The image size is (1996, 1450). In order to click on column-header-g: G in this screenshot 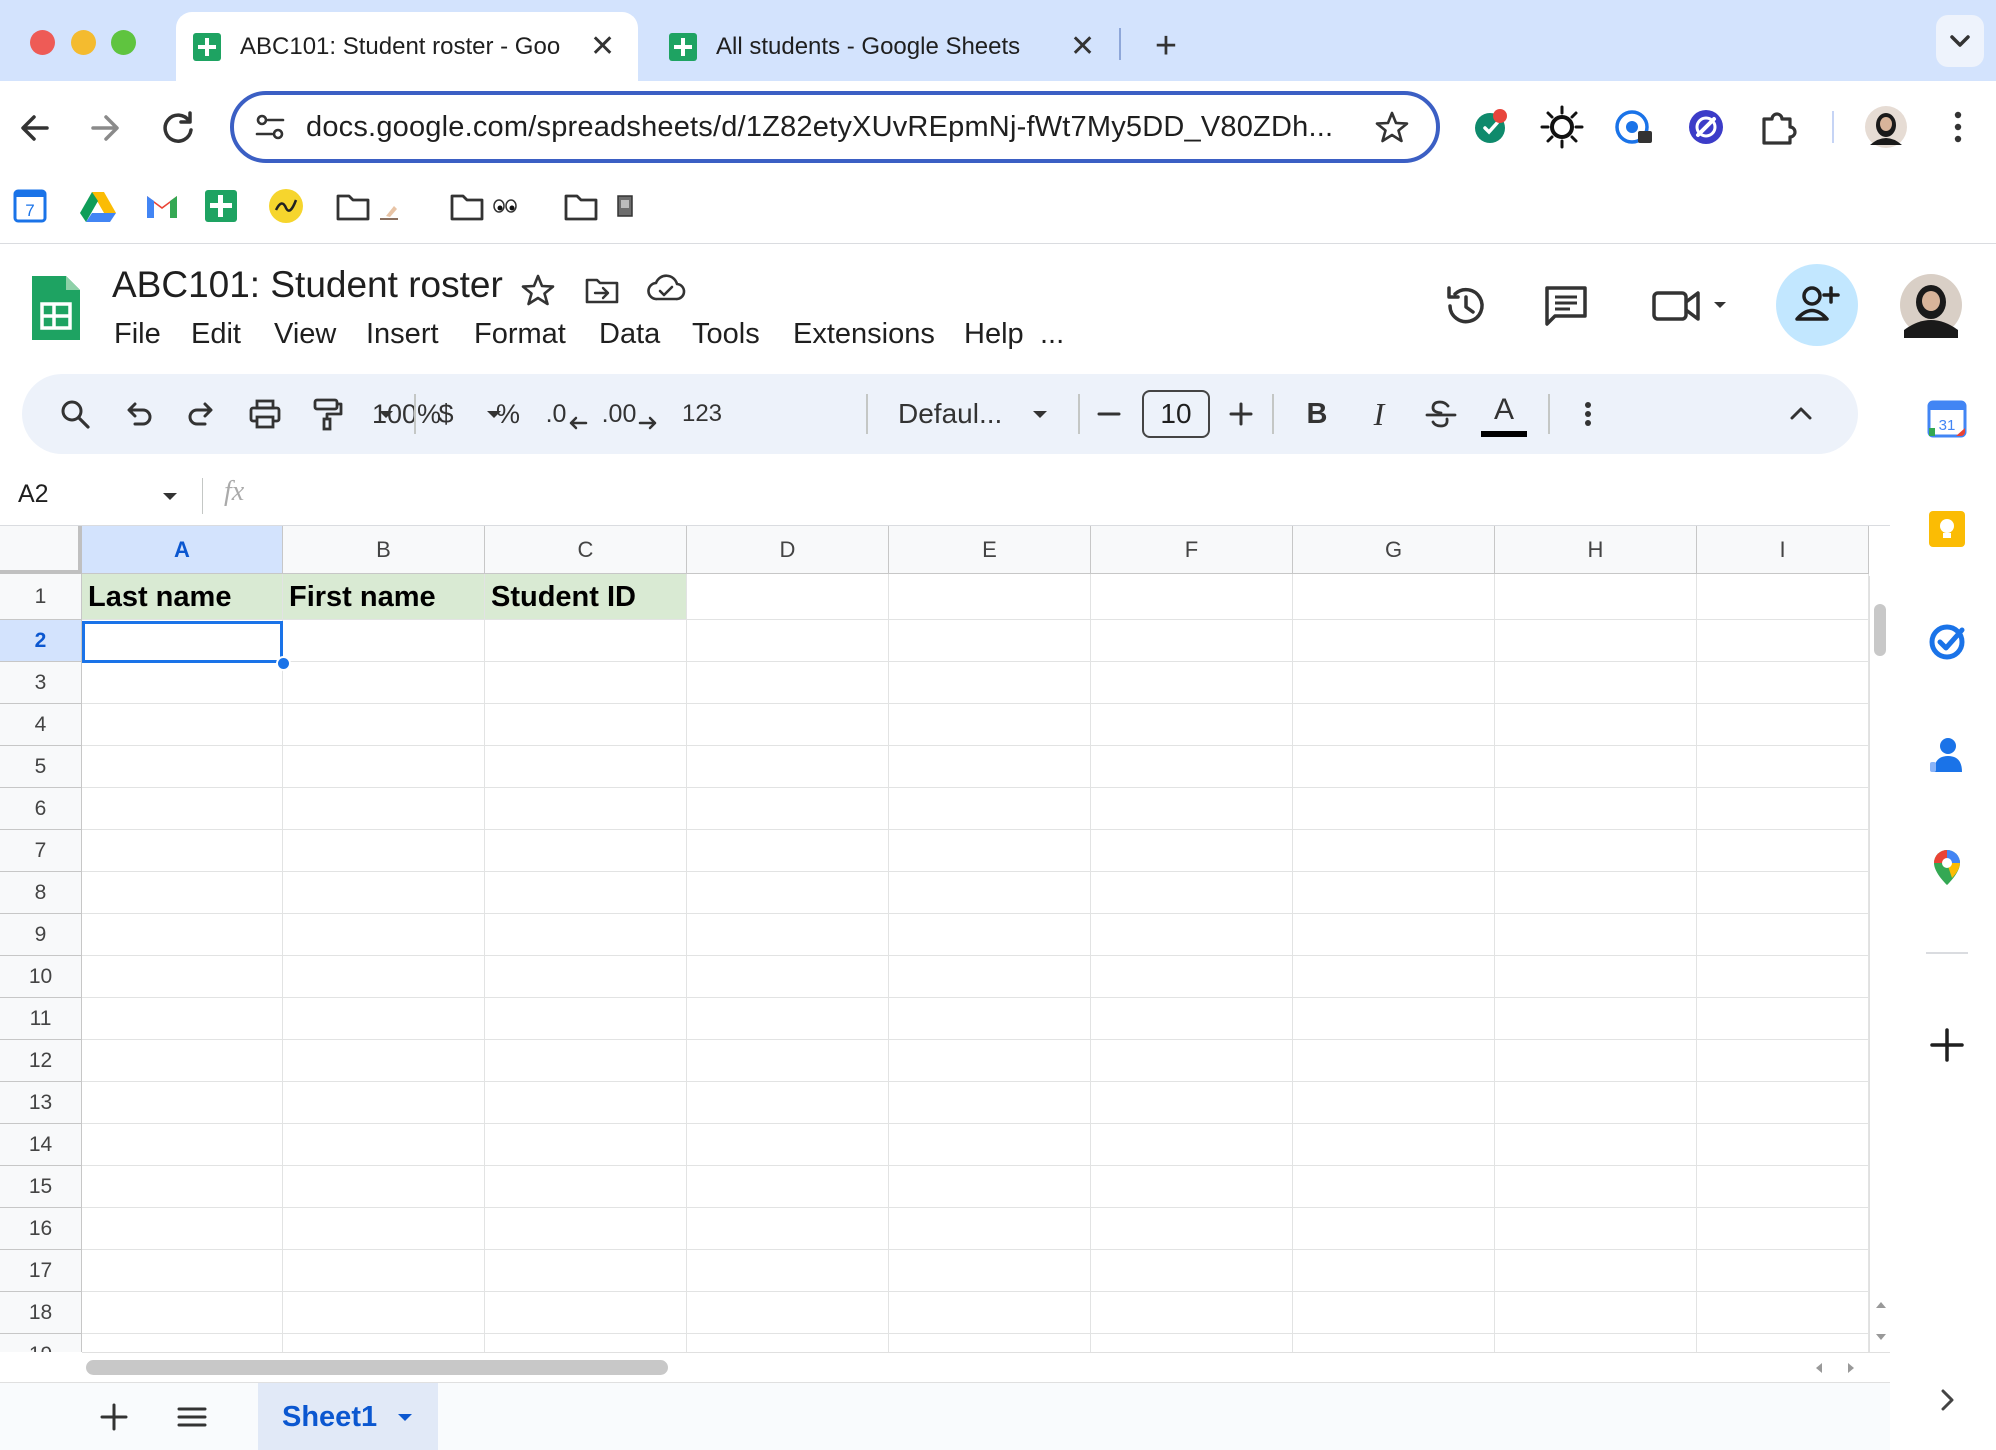, I will do `click(1394, 550)`.